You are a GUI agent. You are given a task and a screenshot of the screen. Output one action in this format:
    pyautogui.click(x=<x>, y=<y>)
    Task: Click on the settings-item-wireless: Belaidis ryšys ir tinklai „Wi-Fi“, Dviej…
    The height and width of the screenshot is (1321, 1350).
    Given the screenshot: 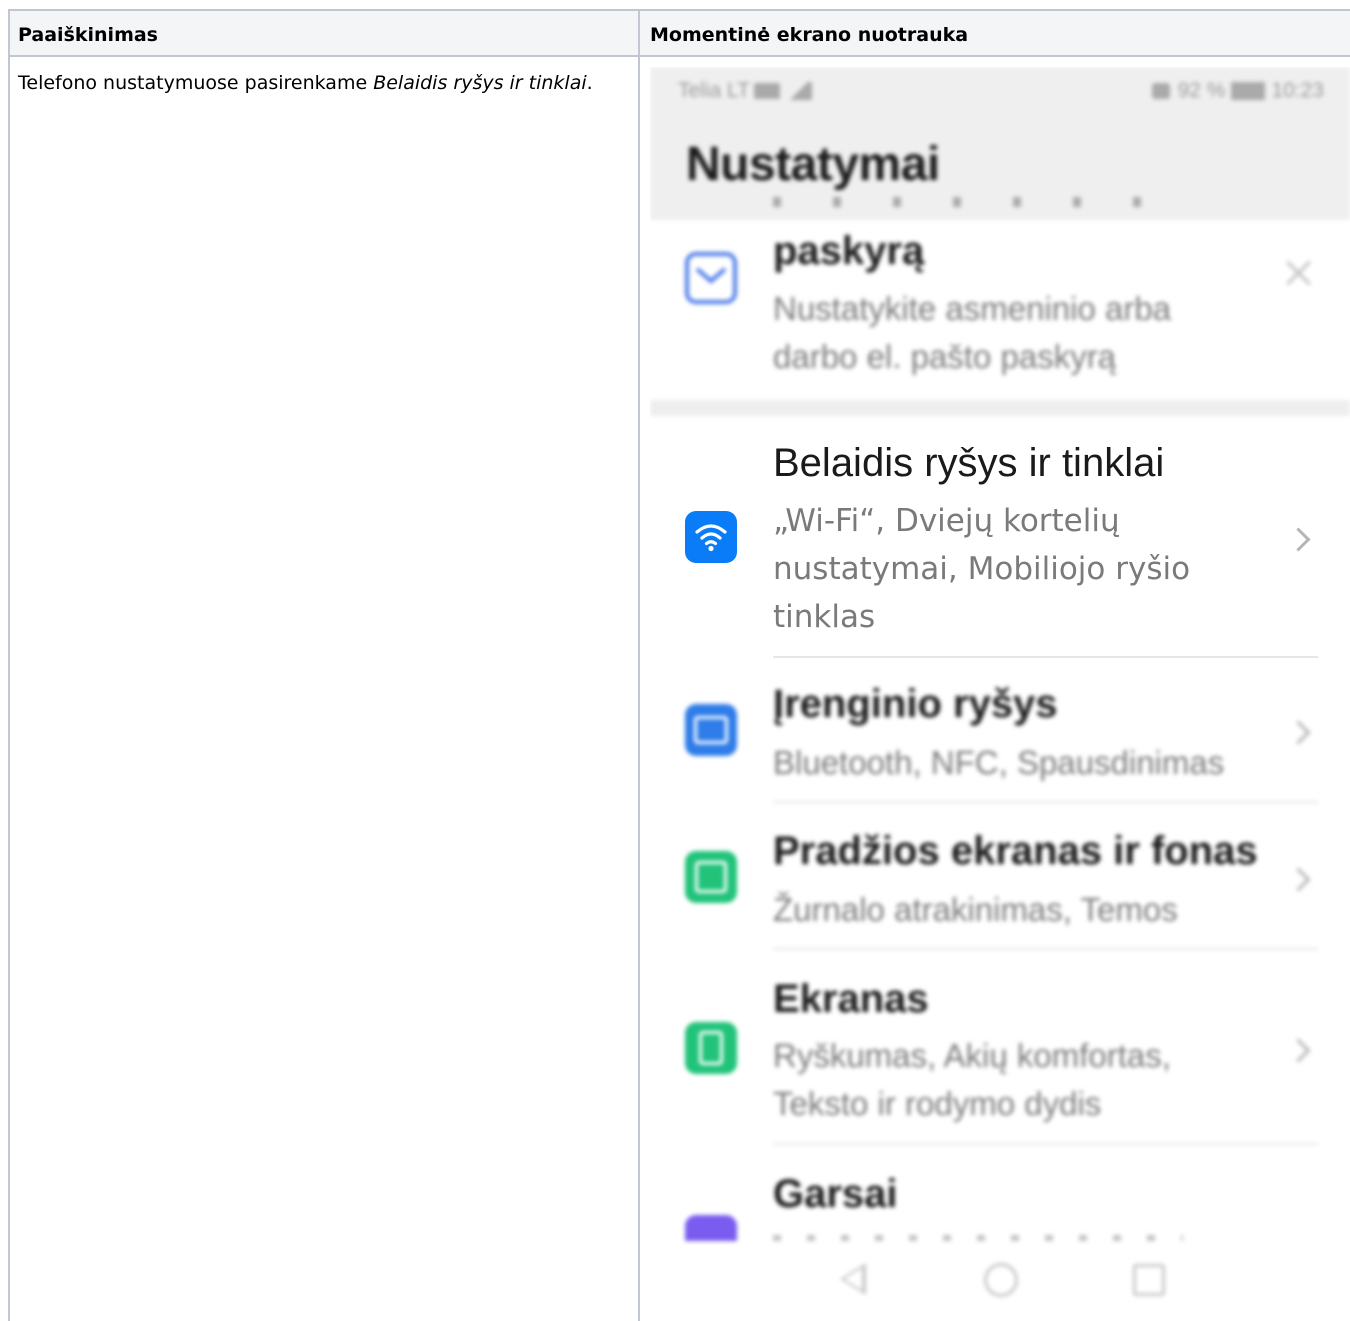 What is the action you would take?
    pyautogui.click(x=1000, y=538)
    